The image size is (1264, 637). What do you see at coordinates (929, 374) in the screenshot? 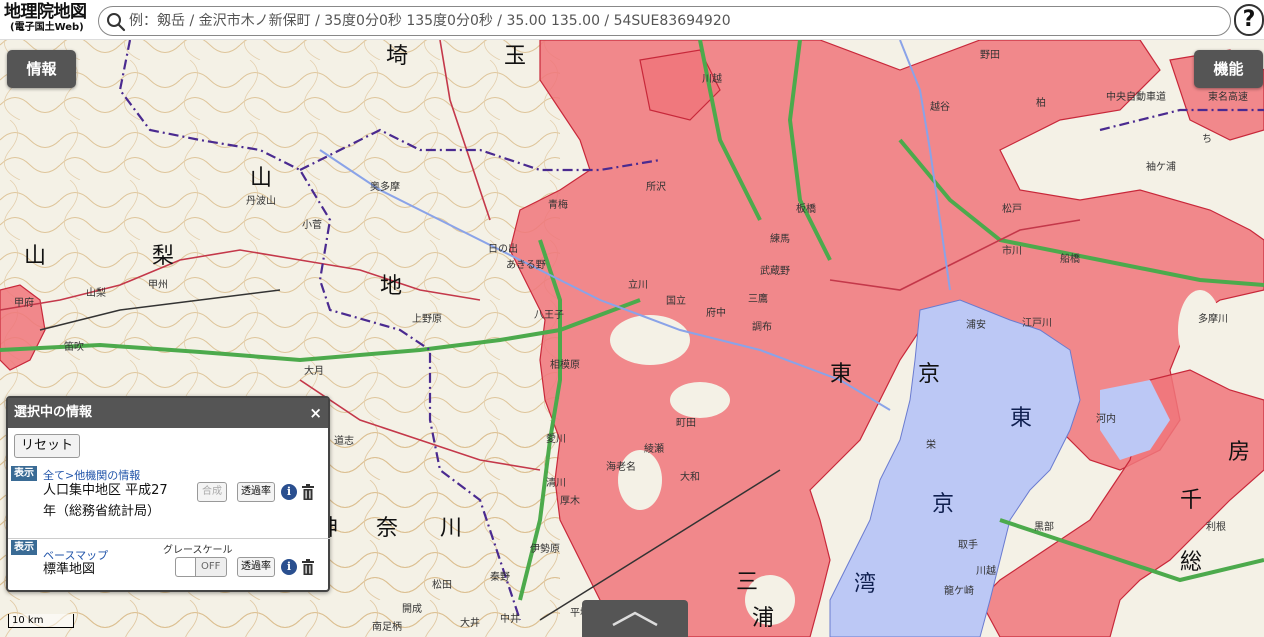
I see `map-label-kyo: 京` at bounding box center [929, 374].